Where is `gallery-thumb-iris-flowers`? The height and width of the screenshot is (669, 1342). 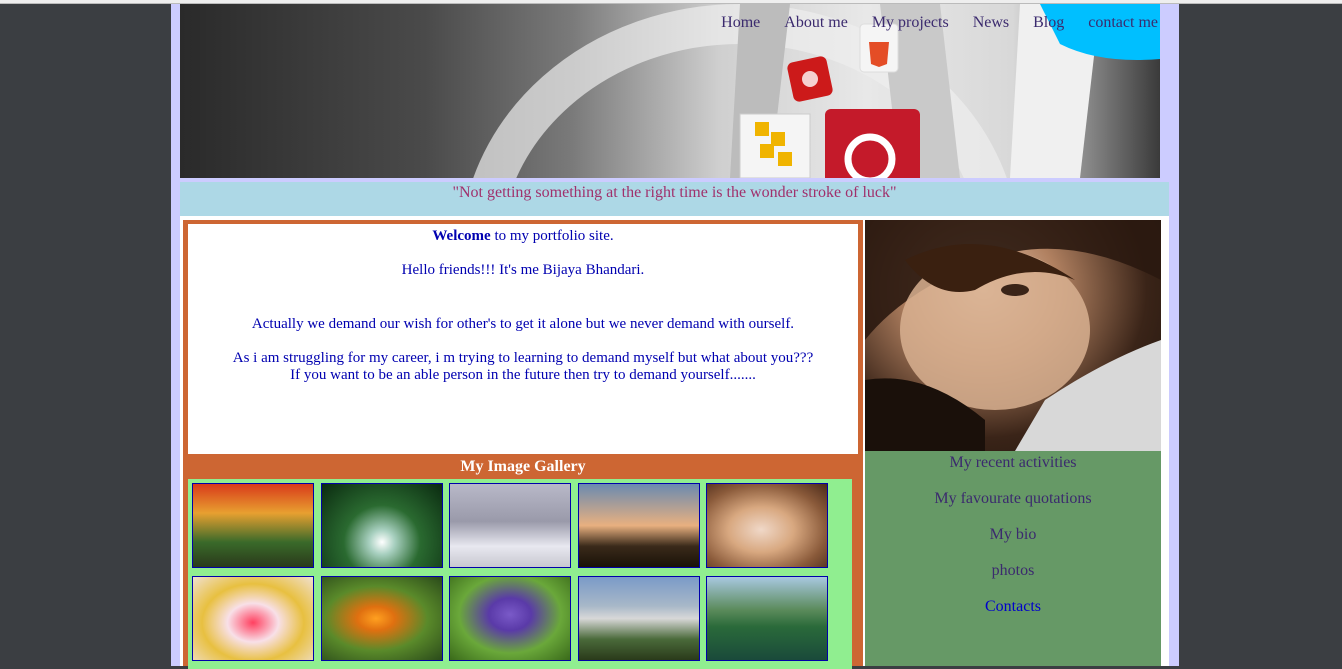 gallery-thumb-iris-flowers is located at coordinates (510, 618).